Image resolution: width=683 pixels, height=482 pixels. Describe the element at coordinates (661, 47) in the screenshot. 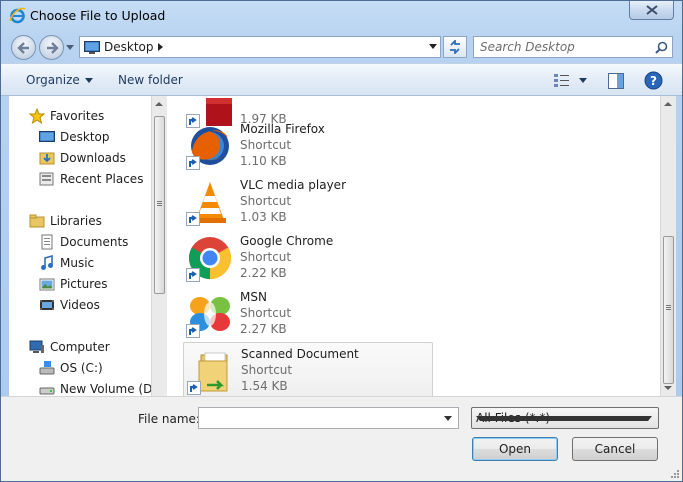

I see `search-icon` at that location.